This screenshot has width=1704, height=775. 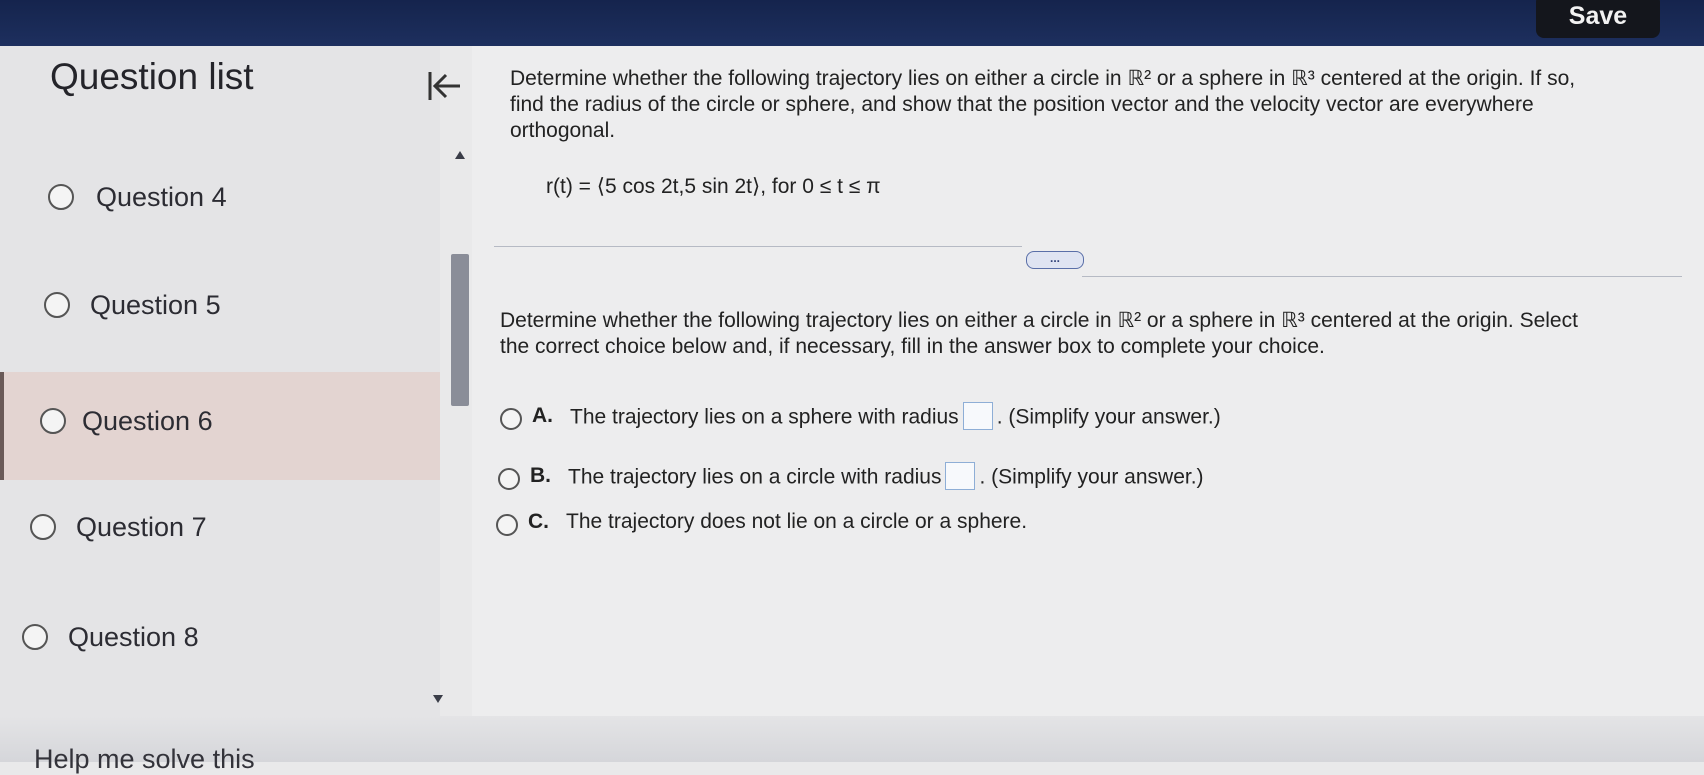 What do you see at coordinates (147, 421) in the screenshot?
I see `question-item-label: Question 6` at bounding box center [147, 421].